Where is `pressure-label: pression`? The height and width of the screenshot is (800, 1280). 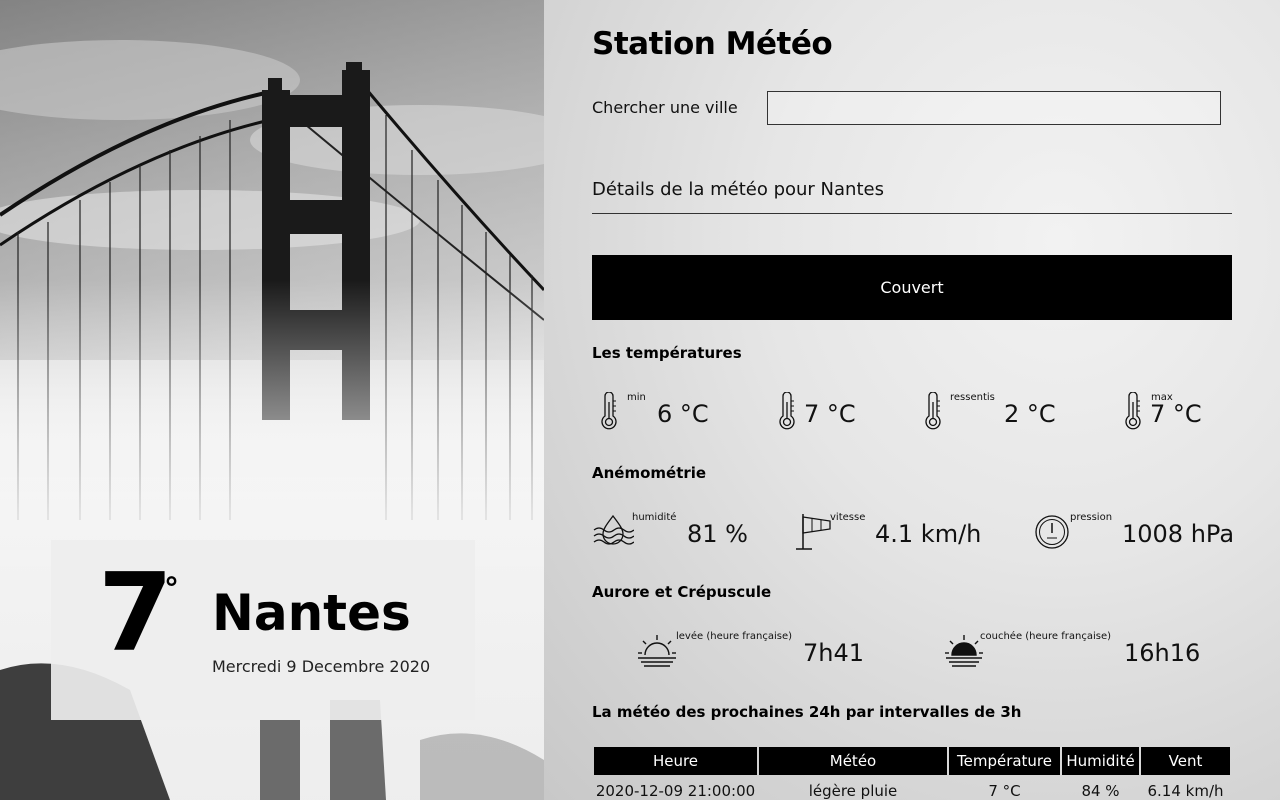 pressure-label: pression is located at coordinates (1091, 517).